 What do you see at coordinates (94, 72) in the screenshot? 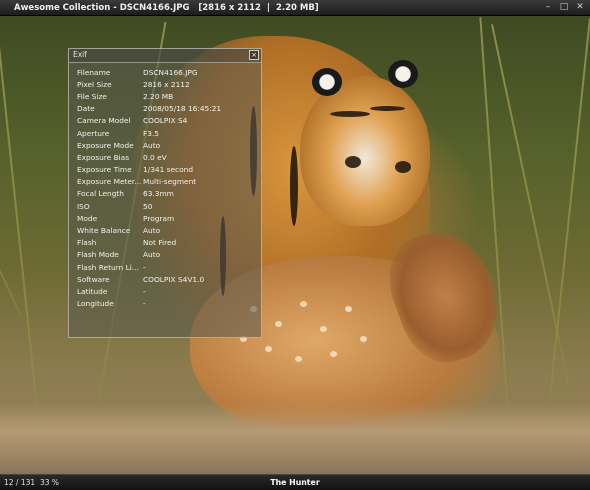
I see `exif-label: Filename` at bounding box center [94, 72].